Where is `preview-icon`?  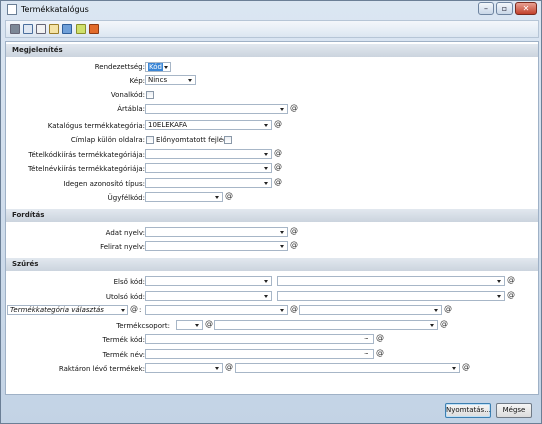 preview-icon is located at coordinates (28, 29).